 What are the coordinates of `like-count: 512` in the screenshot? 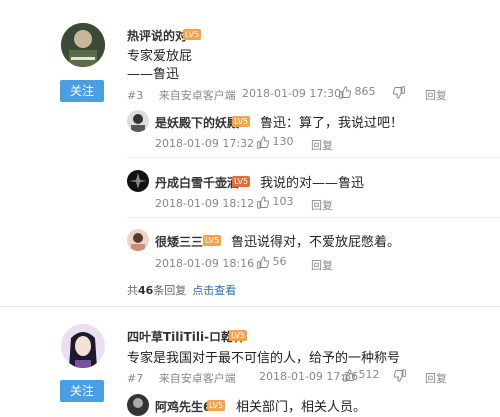 It's located at (369, 374).